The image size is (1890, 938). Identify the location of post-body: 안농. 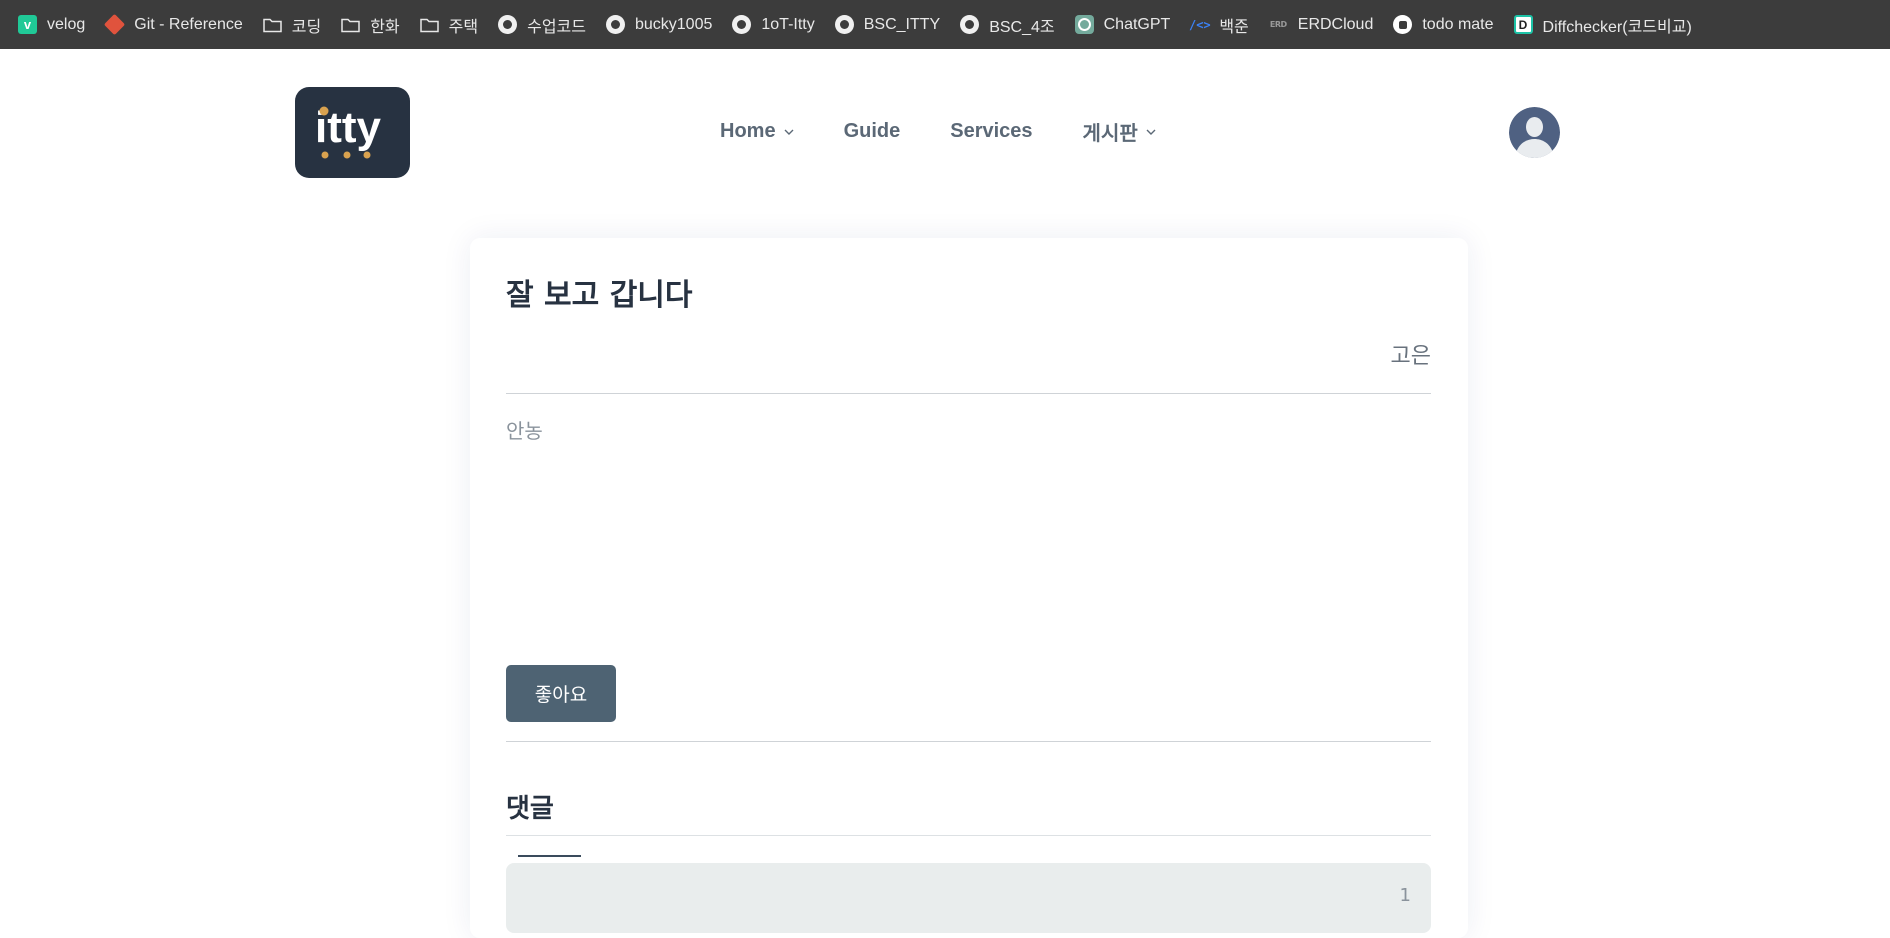
(524, 431).